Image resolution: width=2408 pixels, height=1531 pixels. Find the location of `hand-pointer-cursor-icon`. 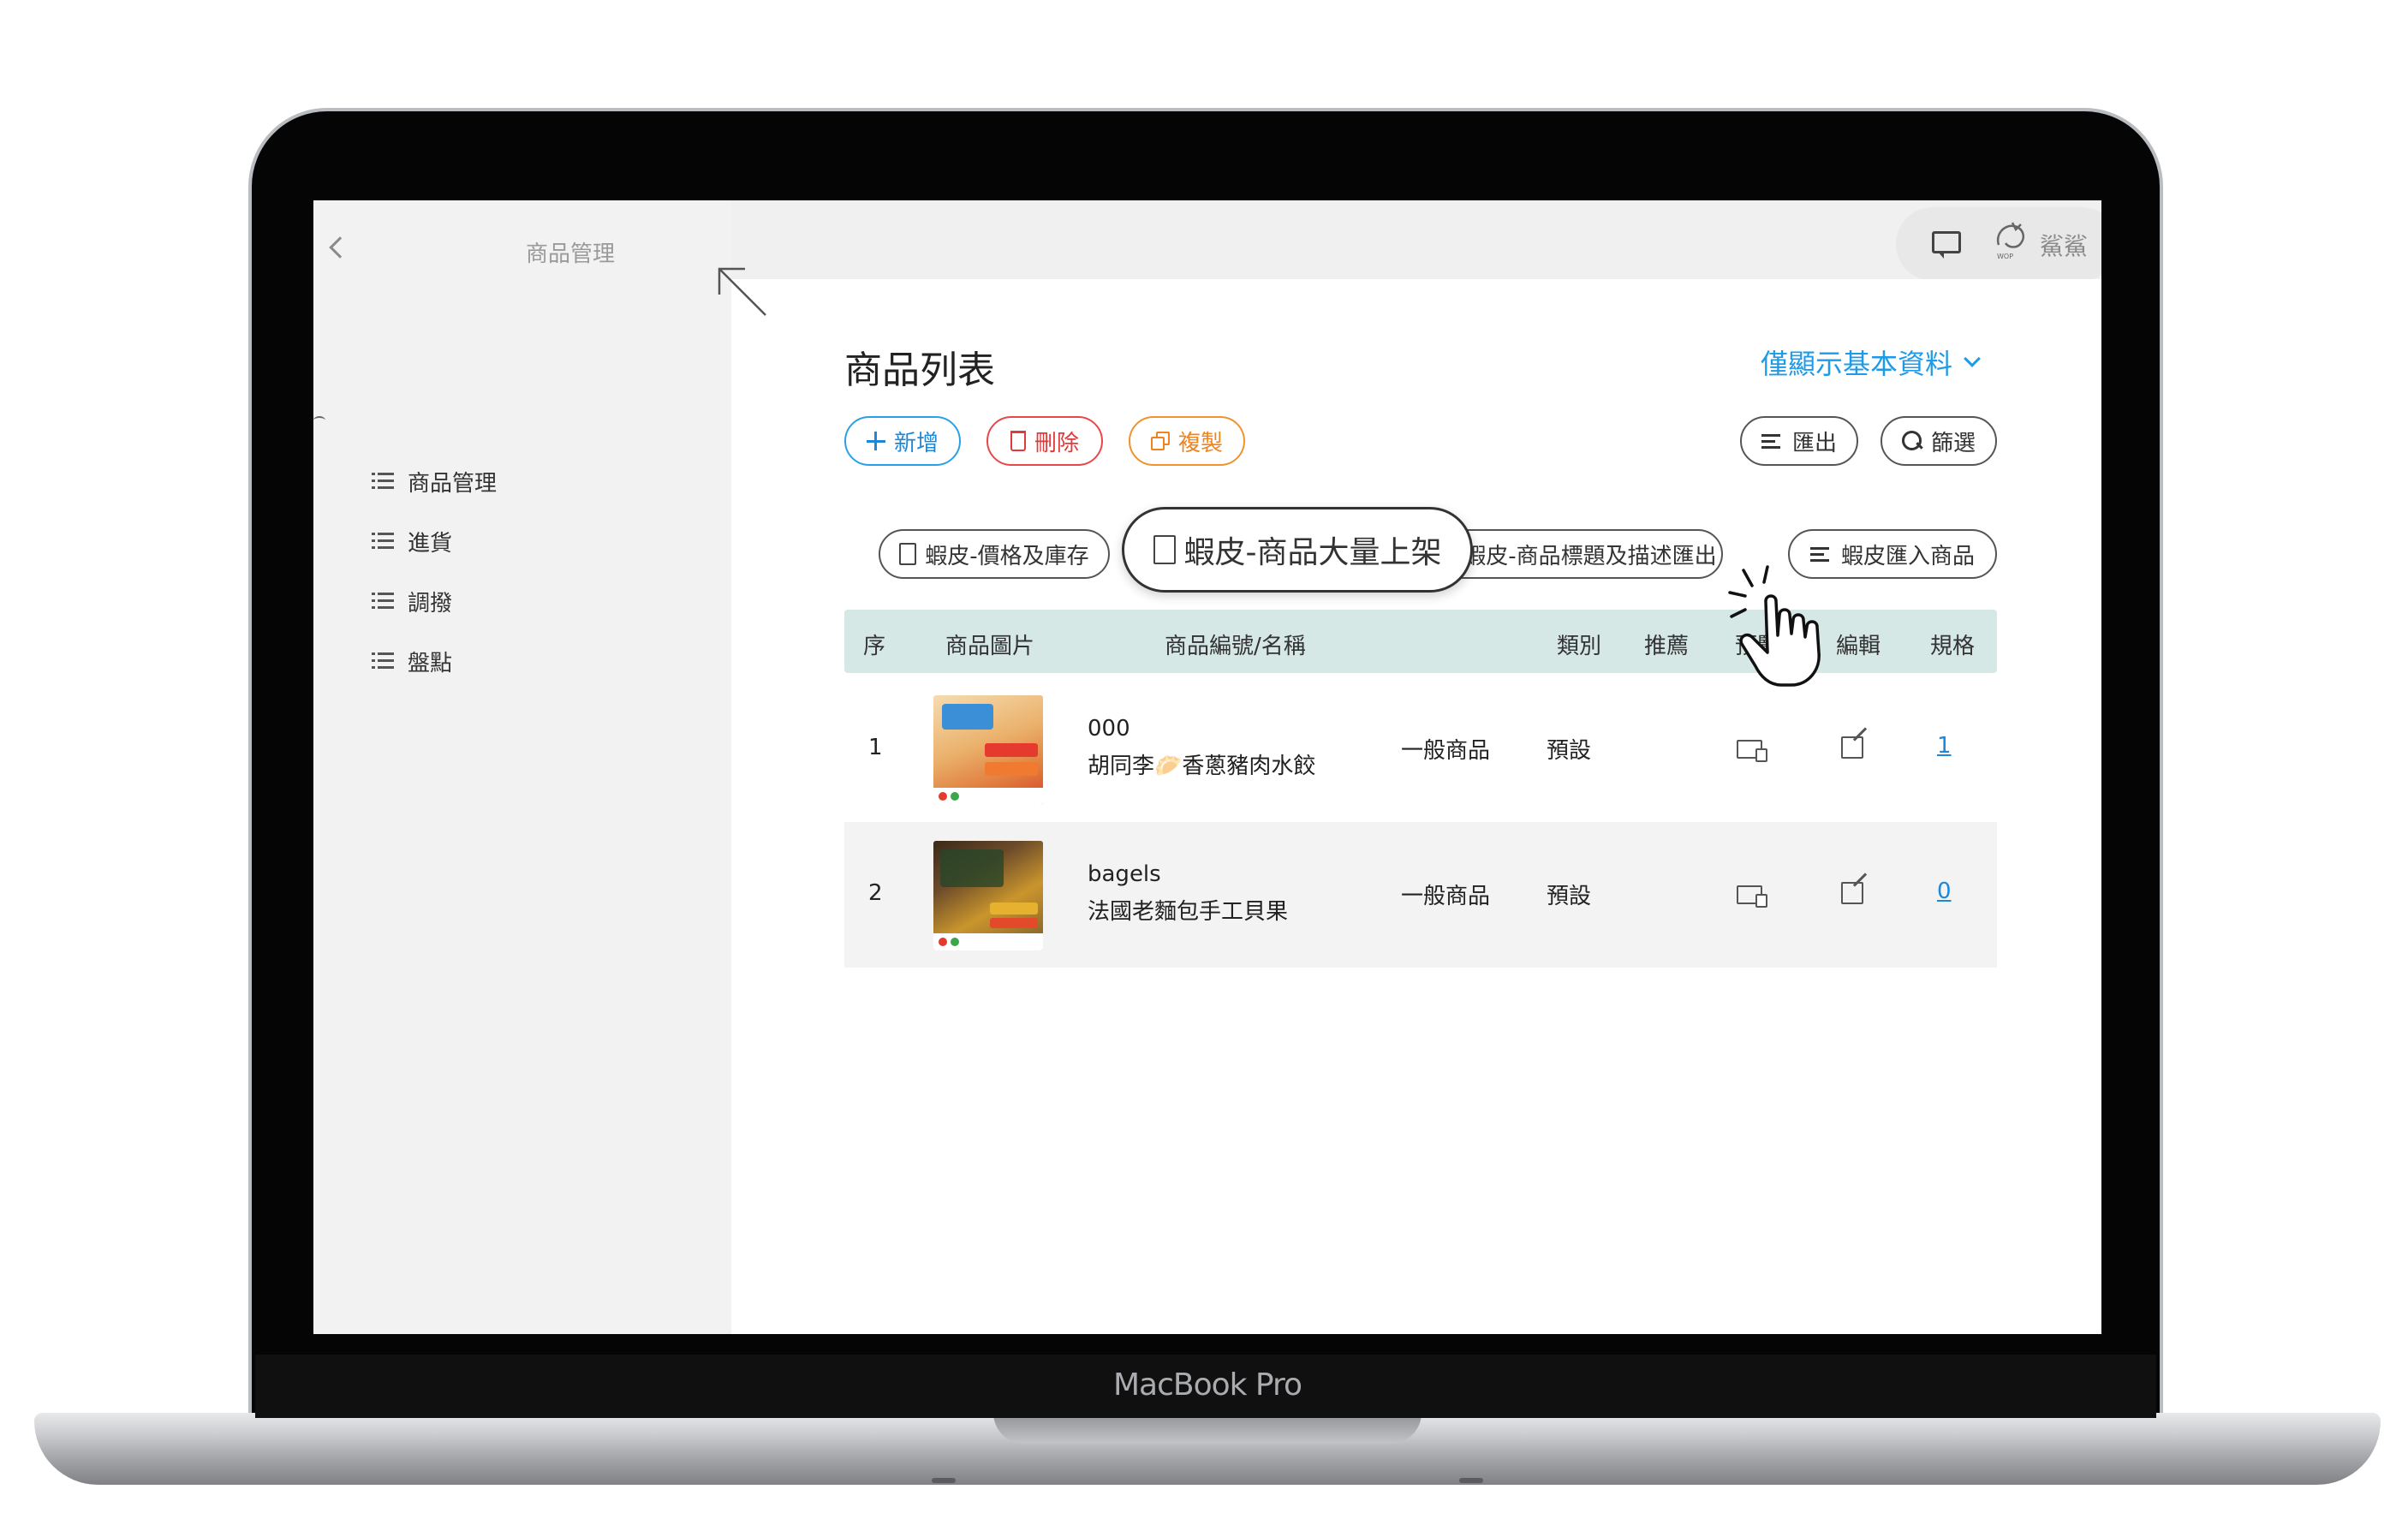

hand-pointer-cursor-icon is located at coordinates (1774, 626).